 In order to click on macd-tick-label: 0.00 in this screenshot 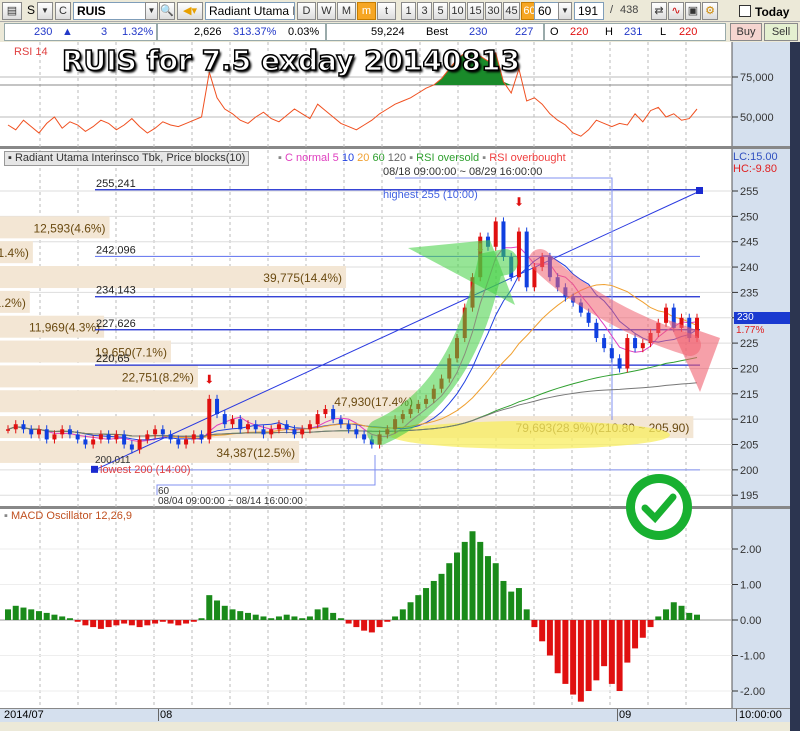, I will do `click(750, 621)`.